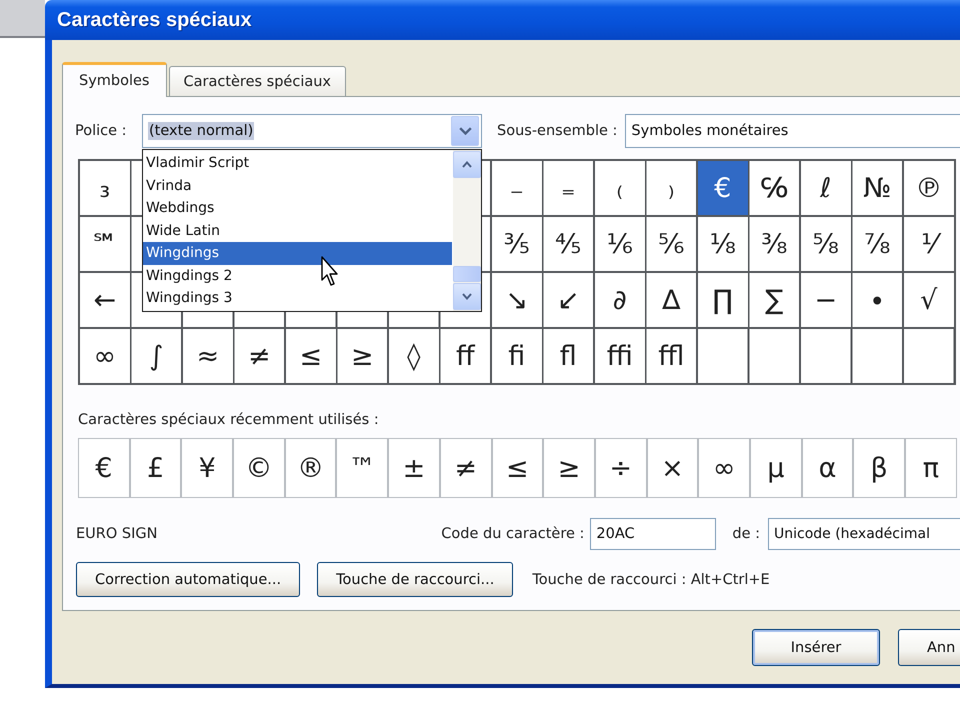 The width and height of the screenshot is (960, 720). Describe the element at coordinates (297, 275) in the screenshot. I see `font-option: Wingdings 2` at that location.